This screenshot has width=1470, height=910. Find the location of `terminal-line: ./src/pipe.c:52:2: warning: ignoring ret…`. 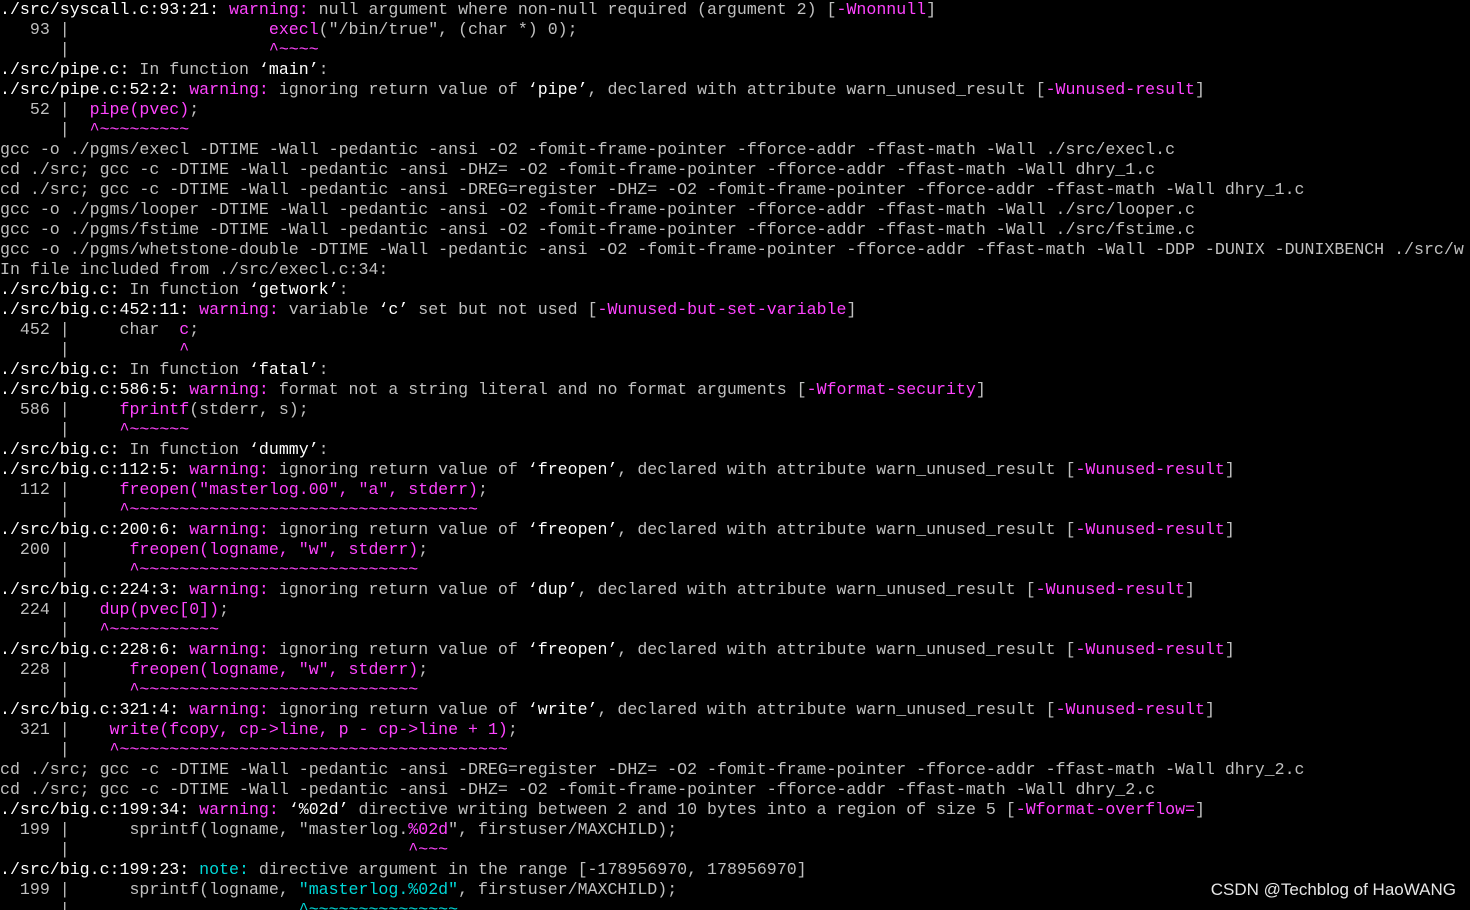

terminal-line: ./src/pipe.c:52:2: warning: ignoring ret… is located at coordinates (735, 90).